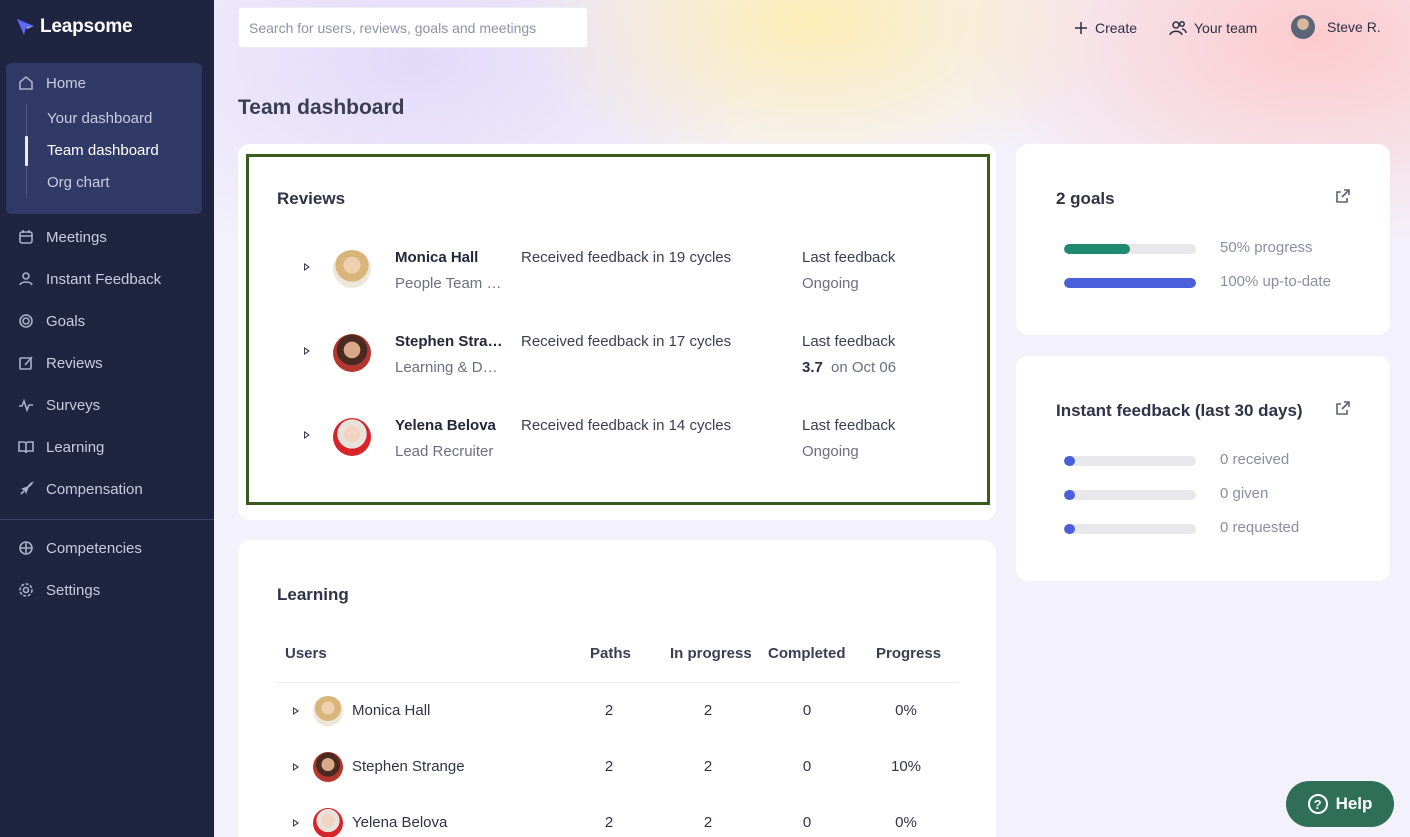 The width and height of the screenshot is (1410, 837). Describe the element at coordinates (26, 237) in the screenshot. I see `calendar-icon` at that location.